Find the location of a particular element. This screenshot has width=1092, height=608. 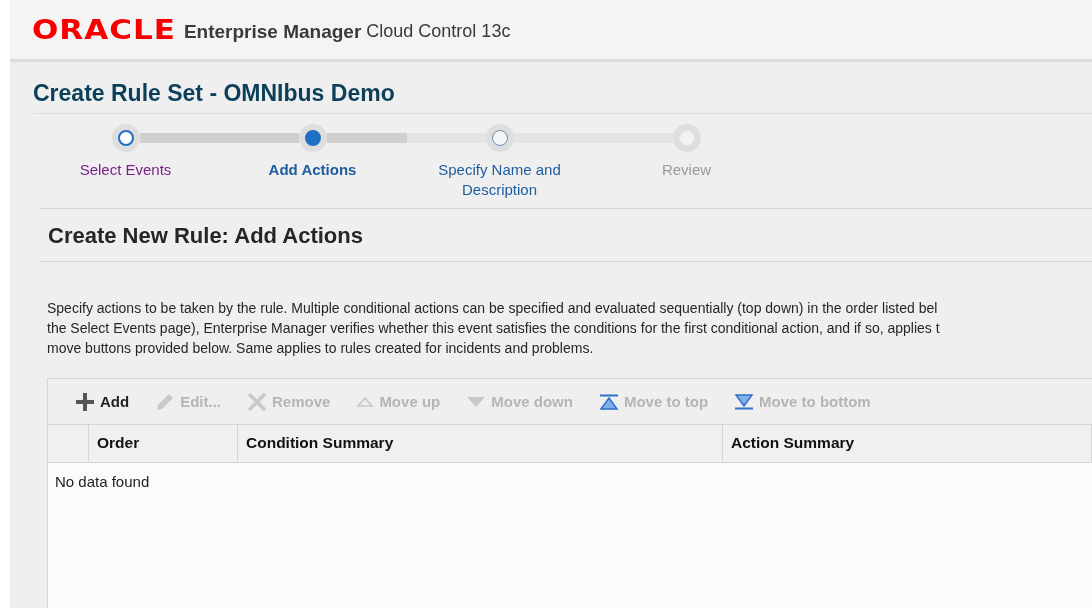

pencil-icon is located at coordinates (165, 401).